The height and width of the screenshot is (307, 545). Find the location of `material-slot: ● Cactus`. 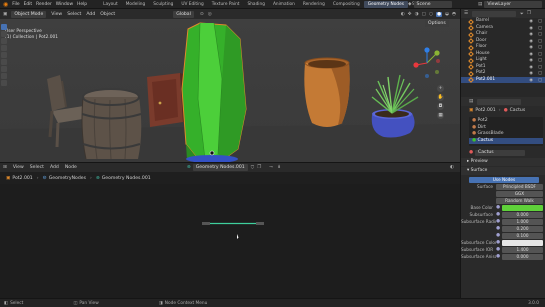

material-slot: ● Cactus is located at coordinates (506, 140).